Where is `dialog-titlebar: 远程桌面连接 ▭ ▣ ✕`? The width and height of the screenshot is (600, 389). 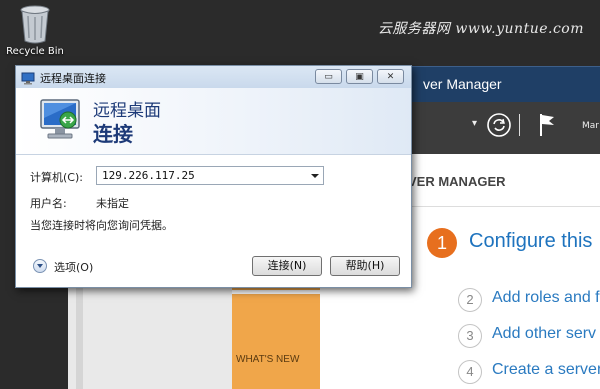
dialog-titlebar: 远程桌面连接 ▭ ▣ ✕ is located at coordinates (213, 77).